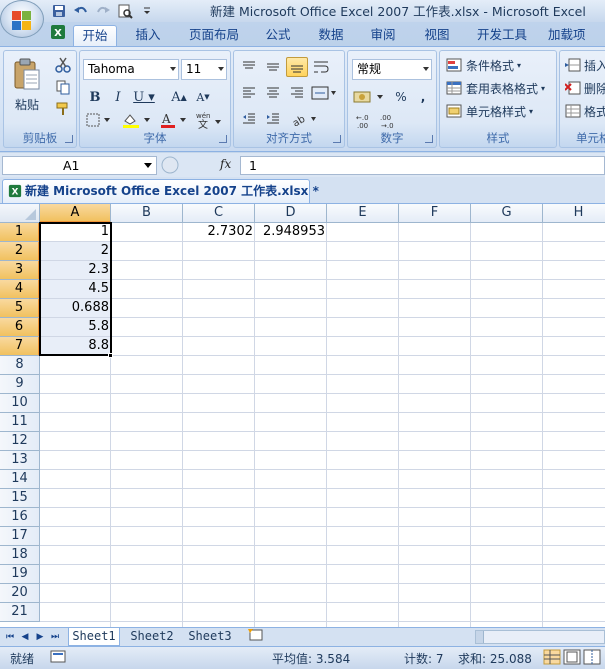 This screenshot has width=605, height=669. I want to click on row-header-8: 8, so click(20, 365).